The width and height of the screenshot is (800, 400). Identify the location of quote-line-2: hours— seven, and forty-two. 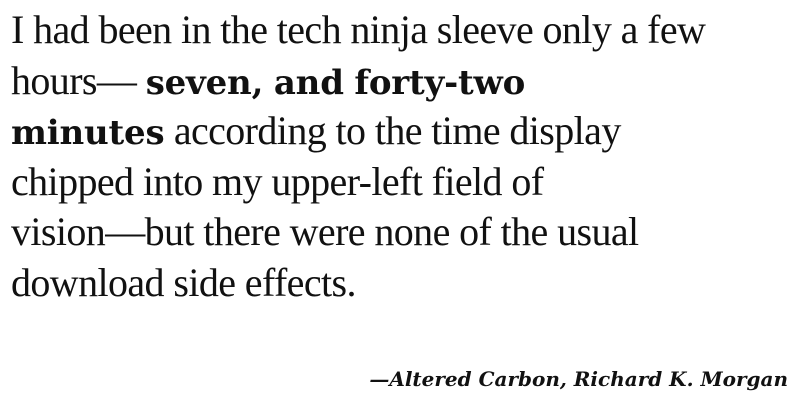
(401, 82).